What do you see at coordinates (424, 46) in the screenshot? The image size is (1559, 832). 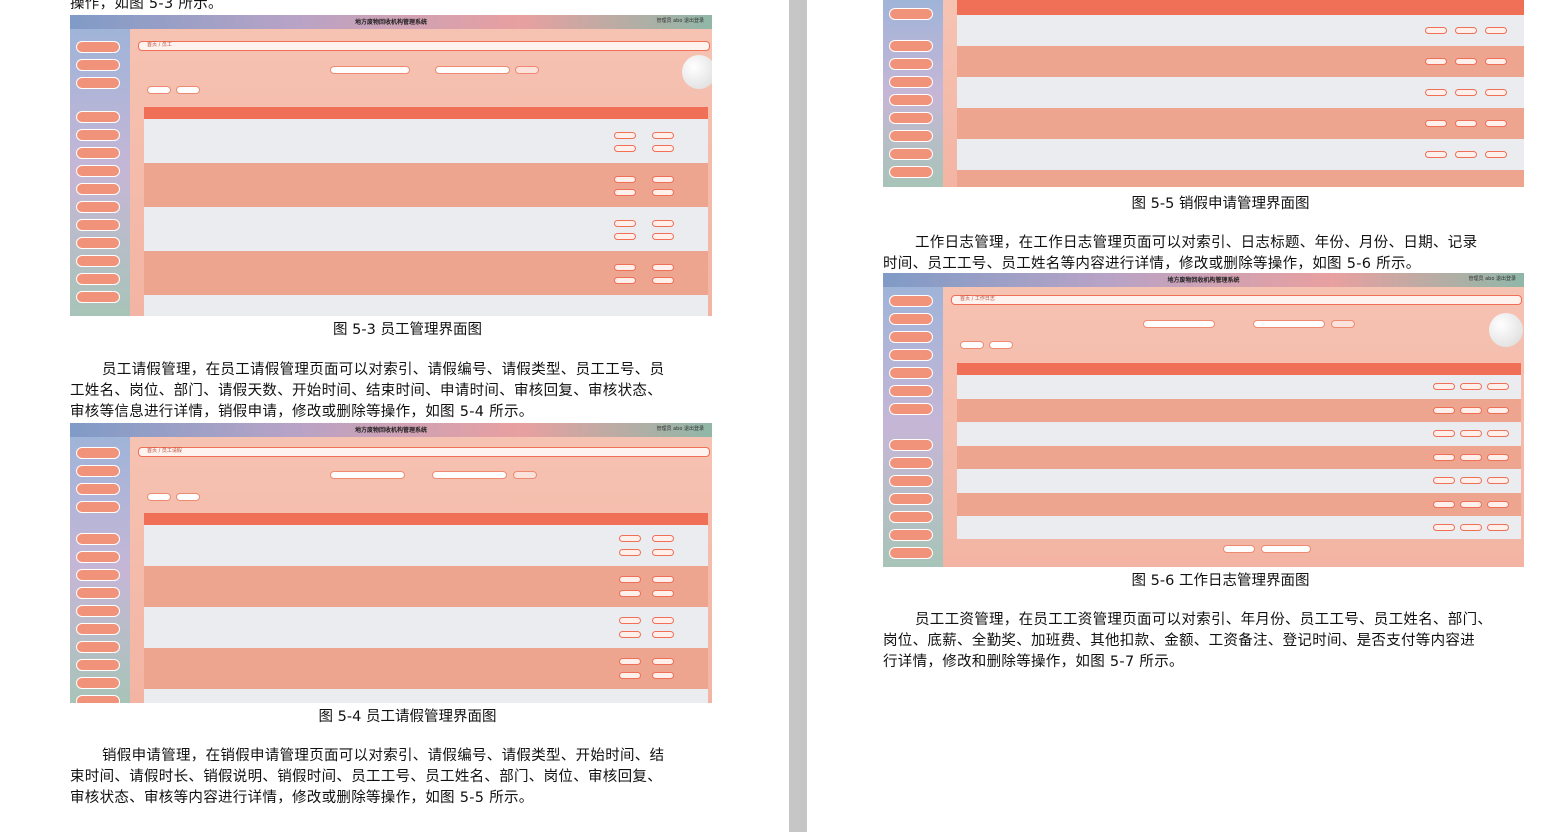 I see `breadcrumb: 首页 / 员工` at bounding box center [424, 46].